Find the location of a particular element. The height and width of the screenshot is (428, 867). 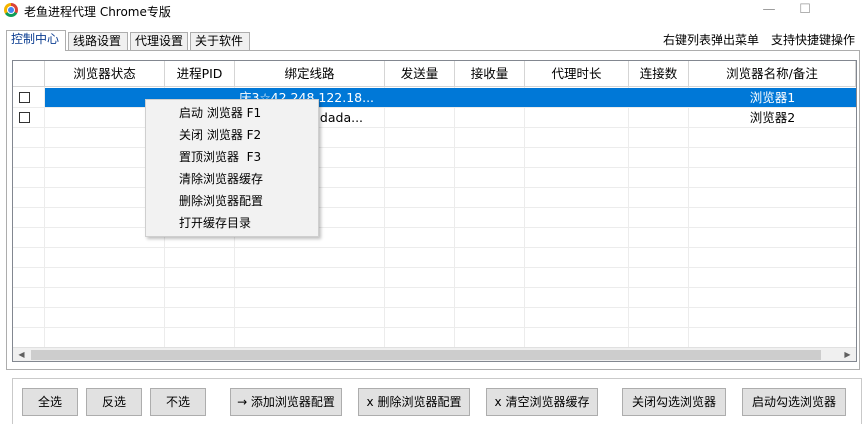

scroll-left-icon: ◀ is located at coordinates (21, 354).